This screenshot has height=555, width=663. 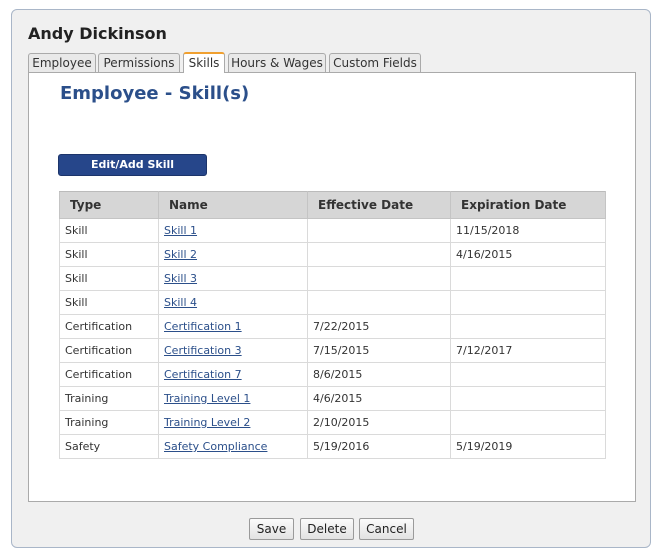 I want to click on table-row: Skill Skill 4, so click(x=332, y=302).